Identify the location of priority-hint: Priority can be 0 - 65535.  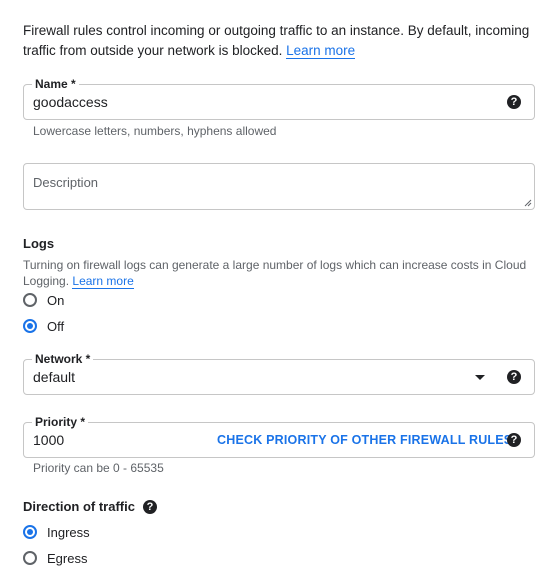
(98, 468).